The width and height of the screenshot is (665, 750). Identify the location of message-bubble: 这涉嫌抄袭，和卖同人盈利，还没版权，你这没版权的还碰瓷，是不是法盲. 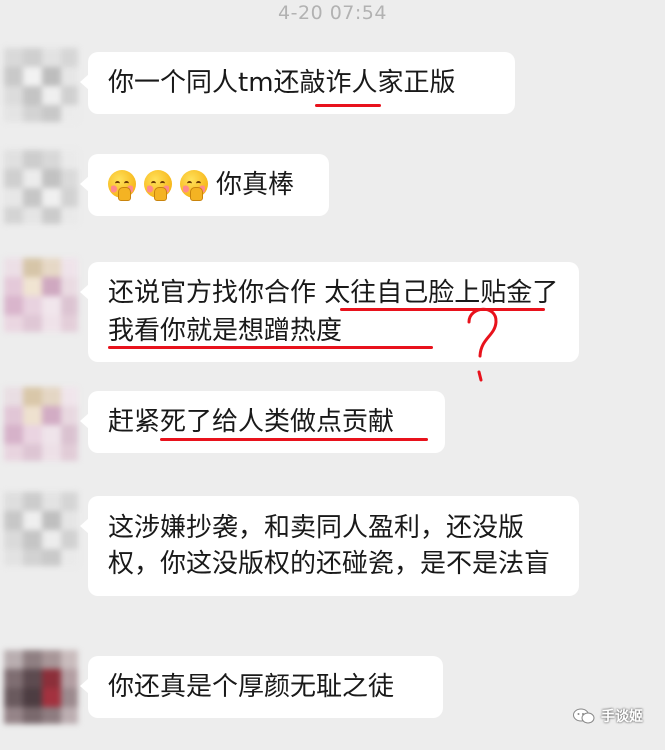
(329, 546).